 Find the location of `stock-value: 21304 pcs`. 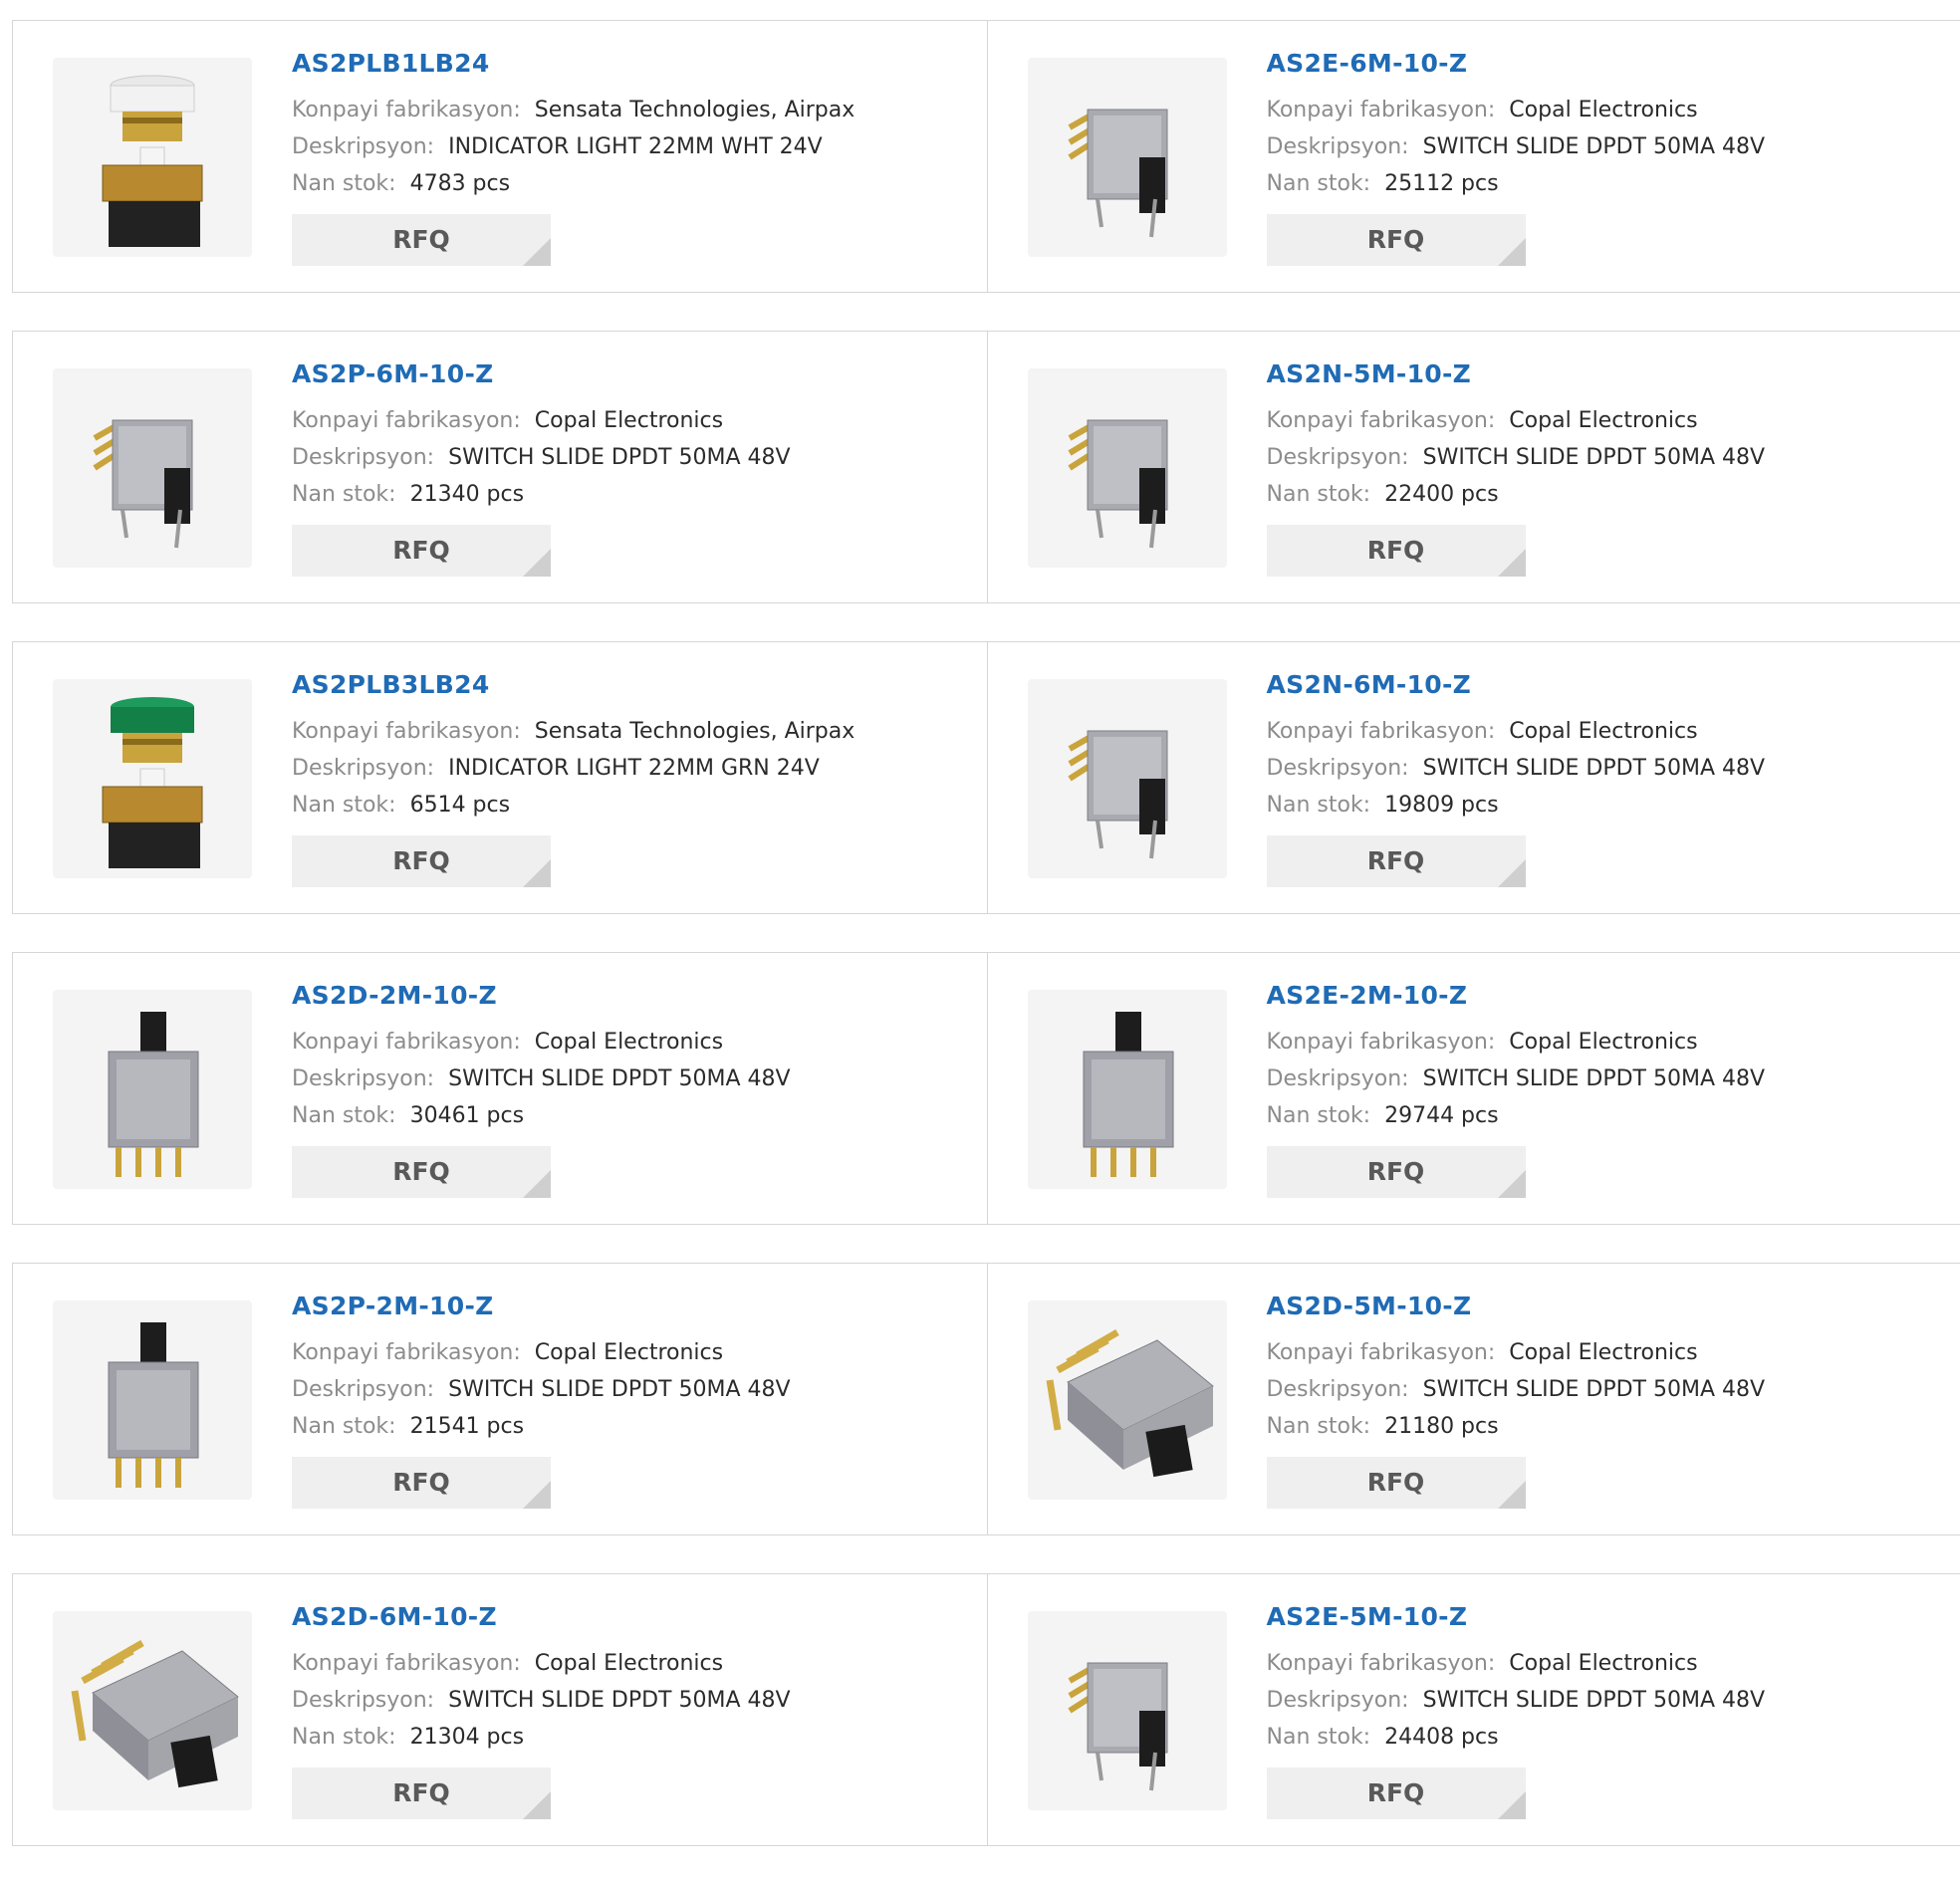

stock-value: 21304 pcs is located at coordinates (468, 1737).